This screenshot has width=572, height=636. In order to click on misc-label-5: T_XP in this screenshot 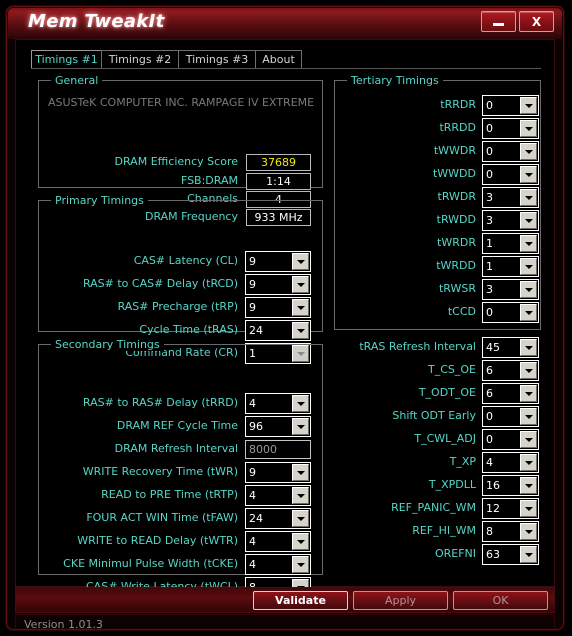, I will do `click(462, 461)`.